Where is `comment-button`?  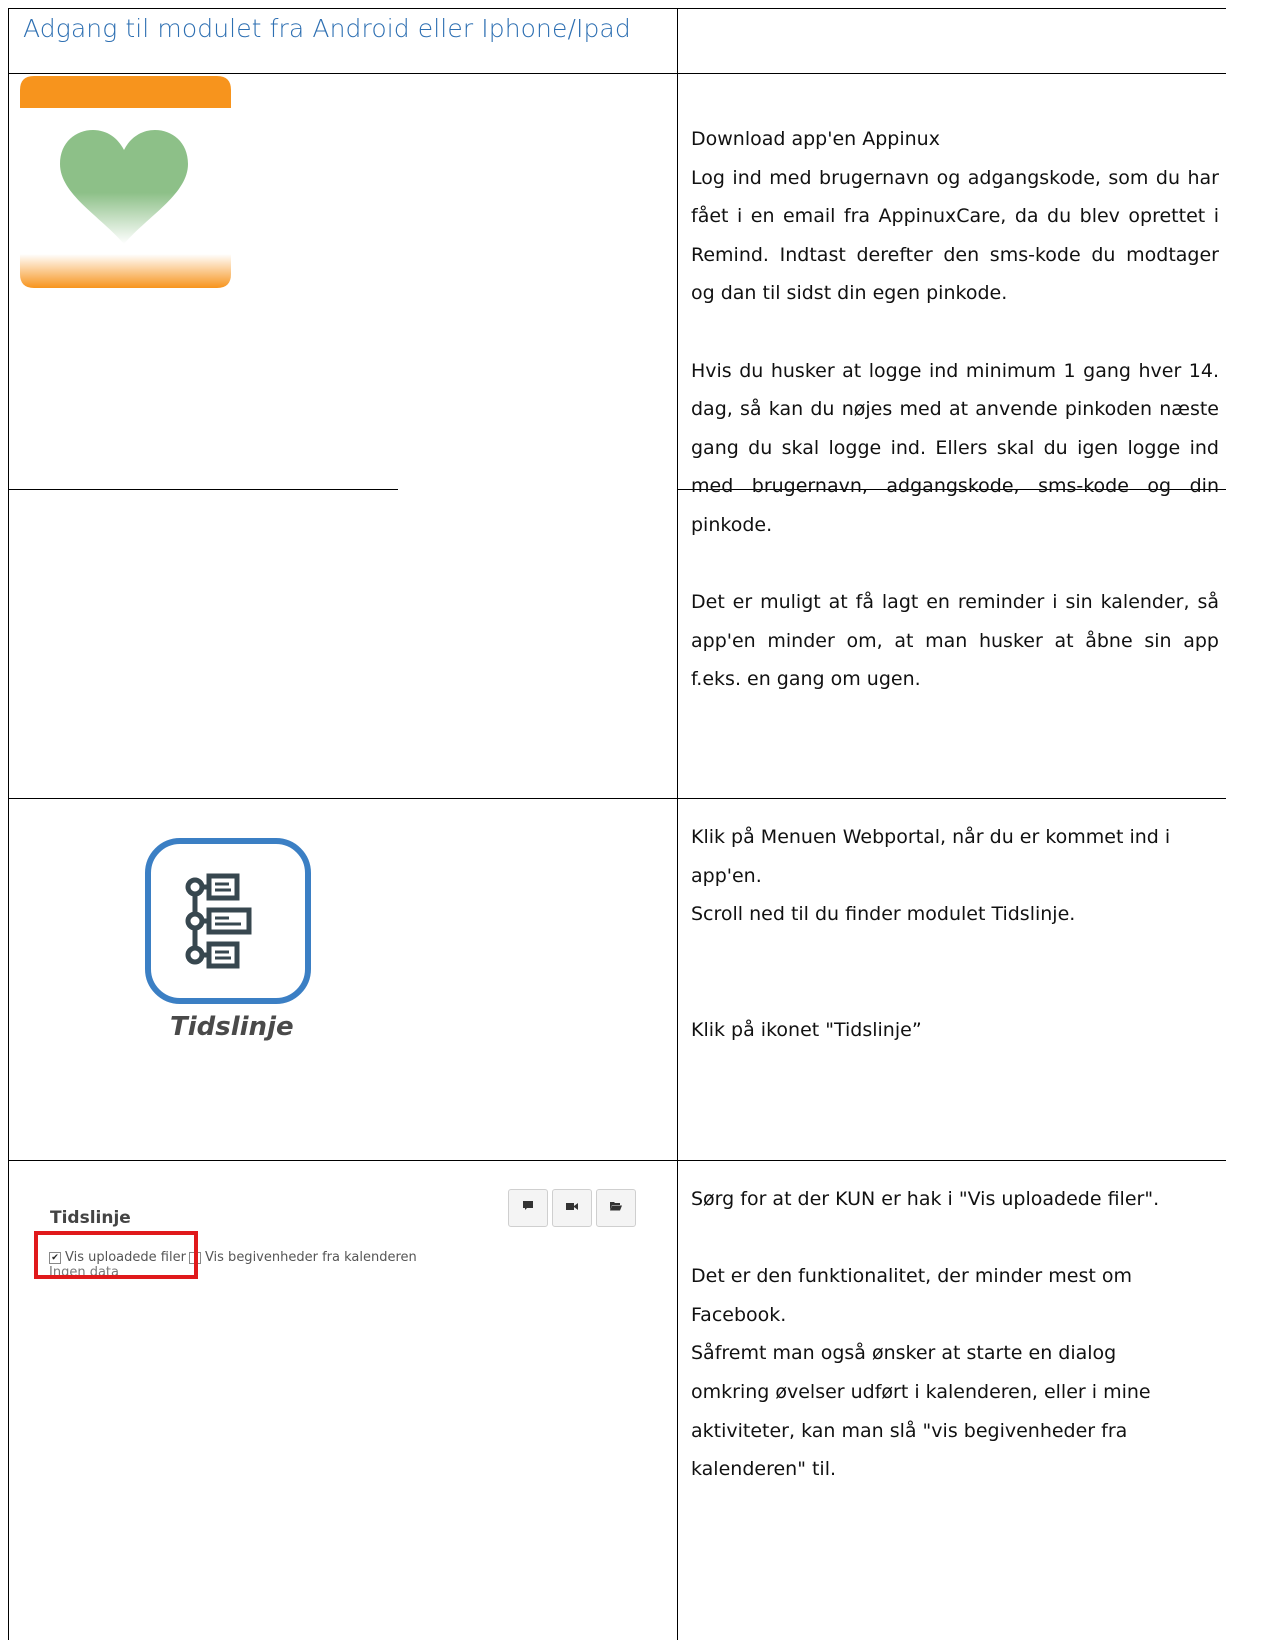
comment-button is located at coordinates (528, 1208).